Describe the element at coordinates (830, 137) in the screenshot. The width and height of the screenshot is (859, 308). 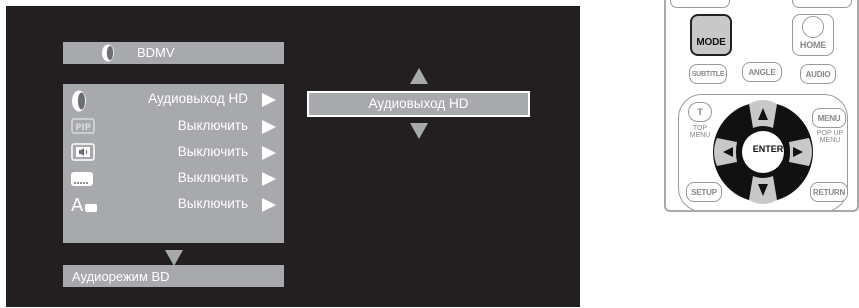
I see `popup-menu-label: POP UP MENU` at that location.